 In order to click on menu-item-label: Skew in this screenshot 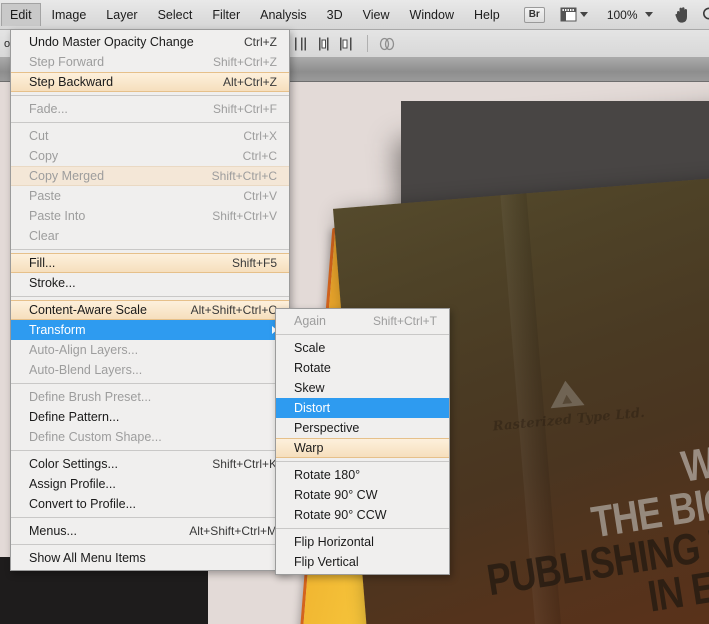, I will do `click(309, 388)`.